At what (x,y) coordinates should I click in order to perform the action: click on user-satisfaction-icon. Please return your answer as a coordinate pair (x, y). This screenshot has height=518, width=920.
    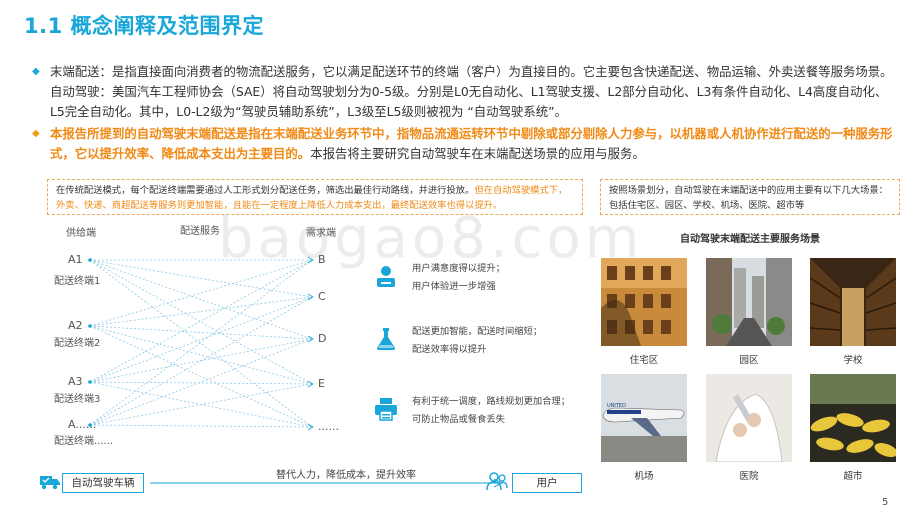
    Looking at the image, I should click on (386, 276).